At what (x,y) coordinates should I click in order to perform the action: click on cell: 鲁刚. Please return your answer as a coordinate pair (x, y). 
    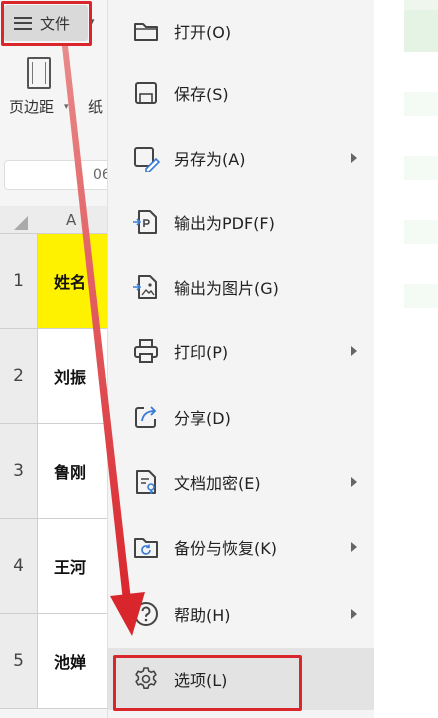
    Looking at the image, I should click on (72, 471).